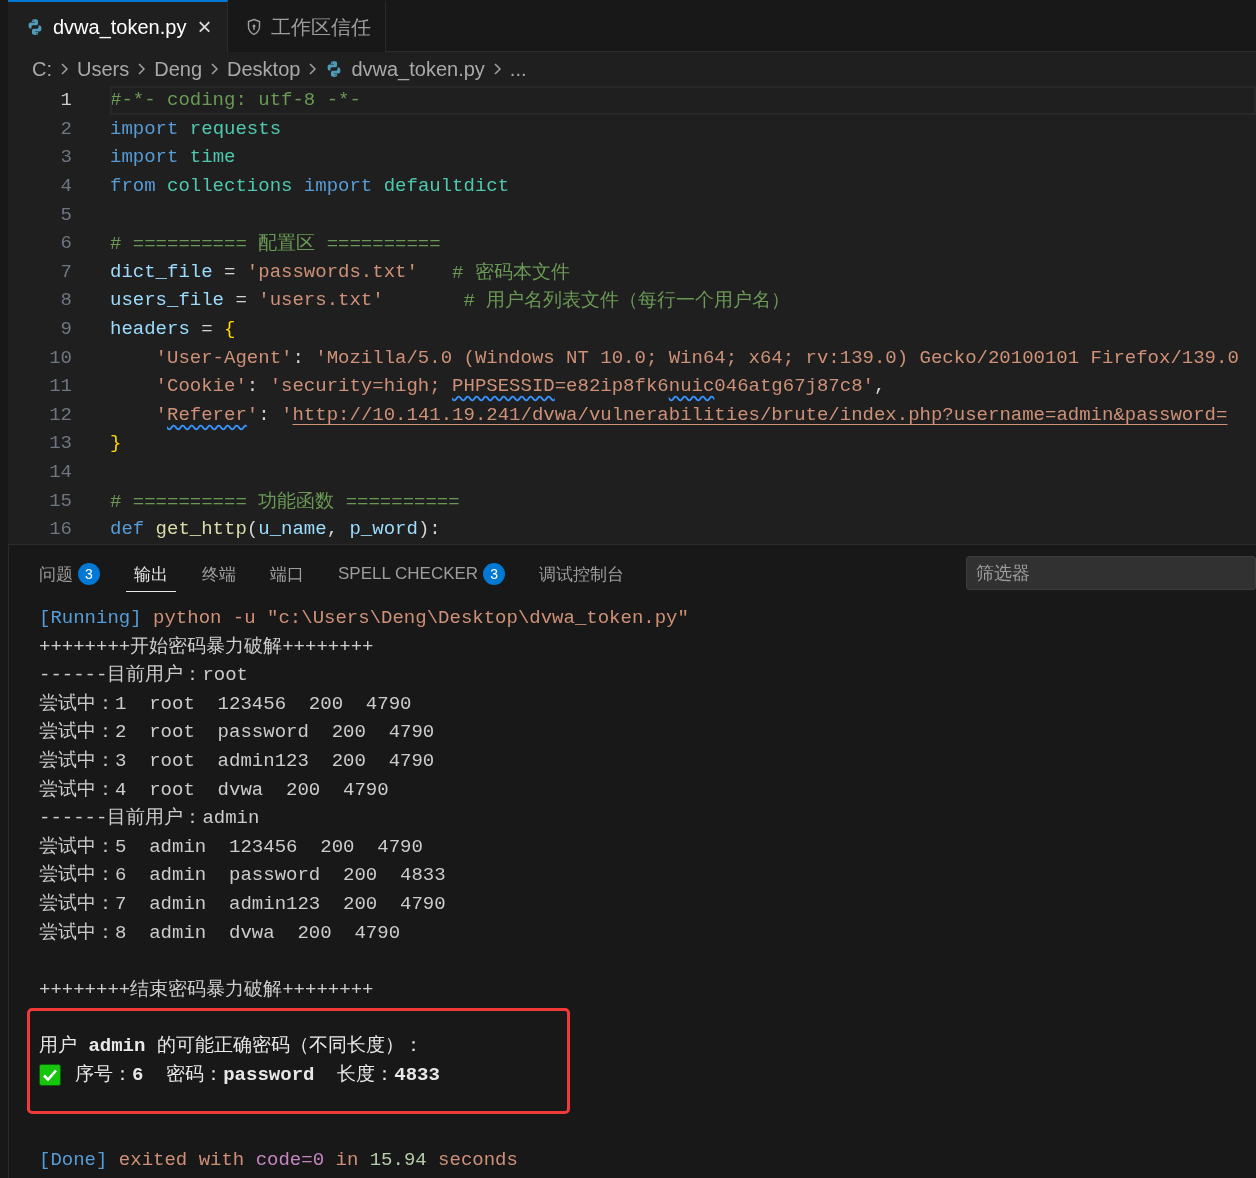 The width and height of the screenshot is (1256, 1178). Describe the element at coordinates (69, 573) in the screenshot. I see `panel-tab: 问题 3` at that location.